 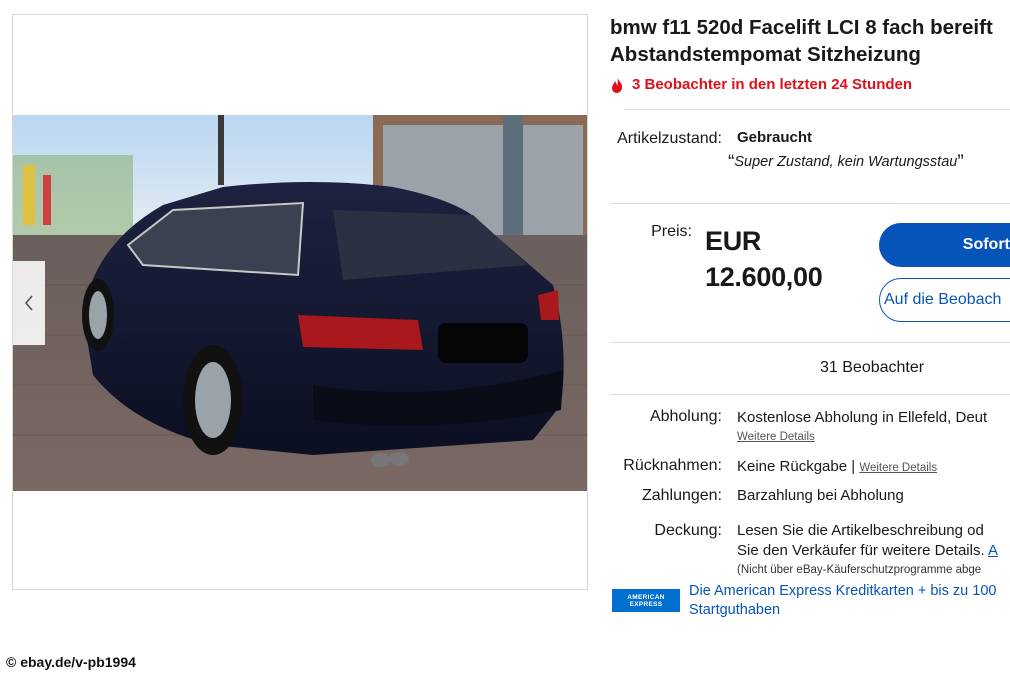 What do you see at coordinates (672, 465) in the screenshot?
I see `returns-label: Rücknahmen:` at bounding box center [672, 465].